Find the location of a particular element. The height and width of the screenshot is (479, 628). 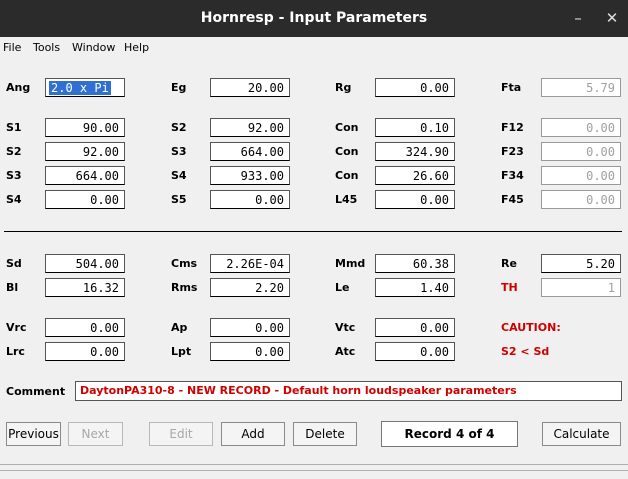

menu-tools: Tools is located at coordinates (46, 47).